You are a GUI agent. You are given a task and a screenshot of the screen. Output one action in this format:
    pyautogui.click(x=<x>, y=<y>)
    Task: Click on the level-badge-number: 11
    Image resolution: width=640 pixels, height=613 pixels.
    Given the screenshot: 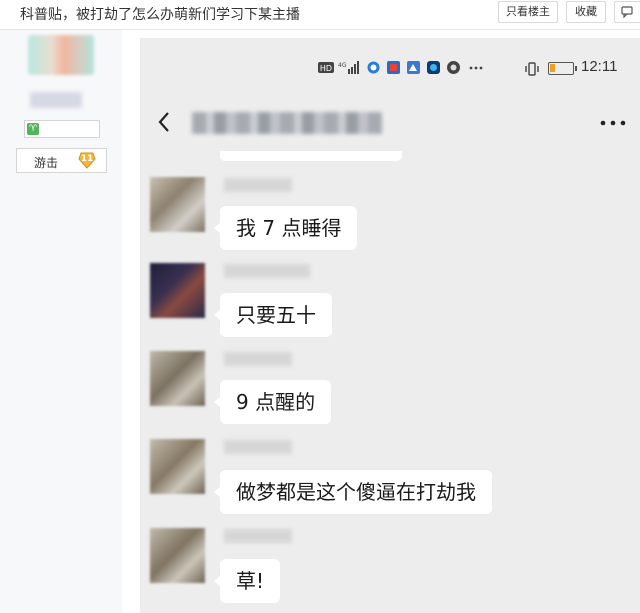 What is the action you would take?
    pyautogui.click(x=87, y=159)
    